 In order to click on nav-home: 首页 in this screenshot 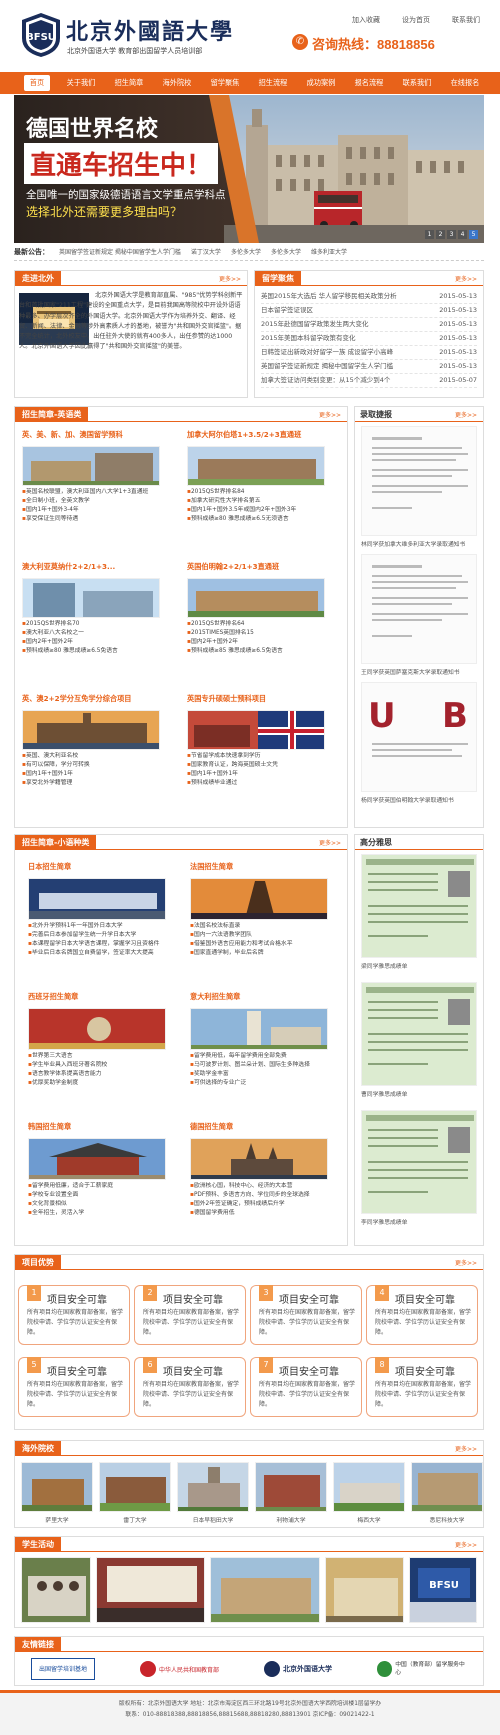, I will do `click(37, 83)`.